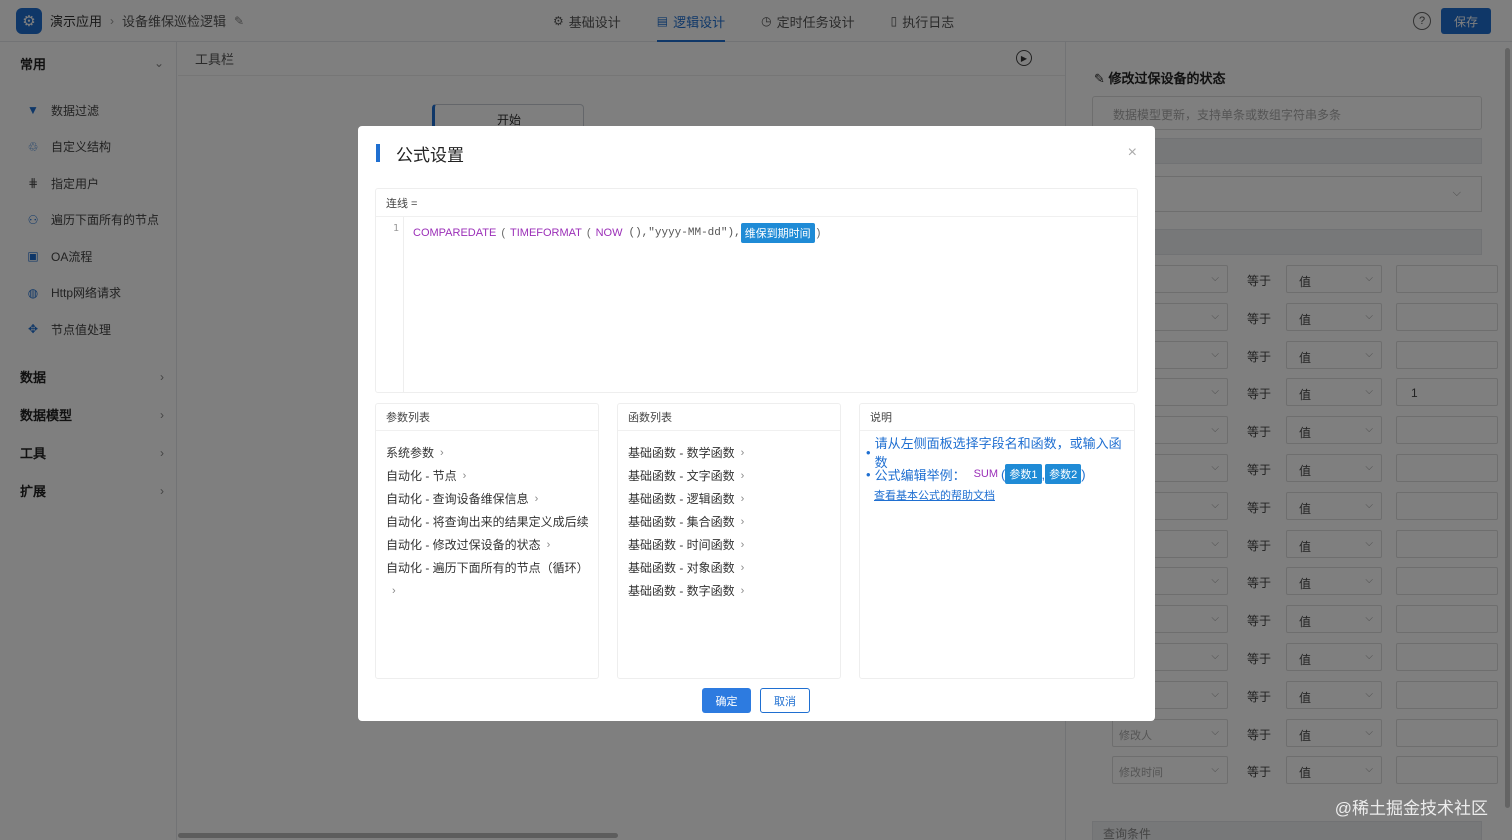  Describe the element at coordinates (729, 544) in the screenshot. I see `function-item: 基础函数 - 时间函数 ›` at that location.